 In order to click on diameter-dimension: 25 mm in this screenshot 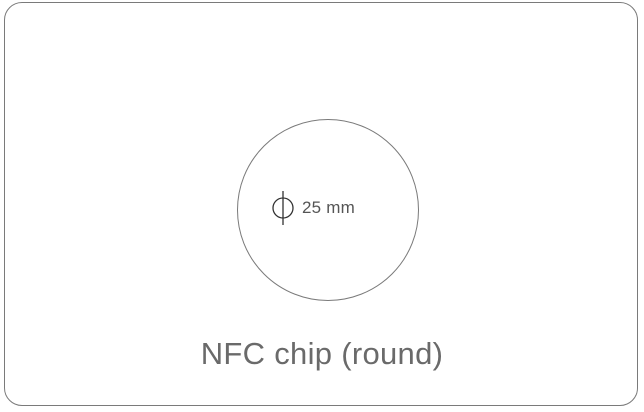, I will do `click(312, 208)`.